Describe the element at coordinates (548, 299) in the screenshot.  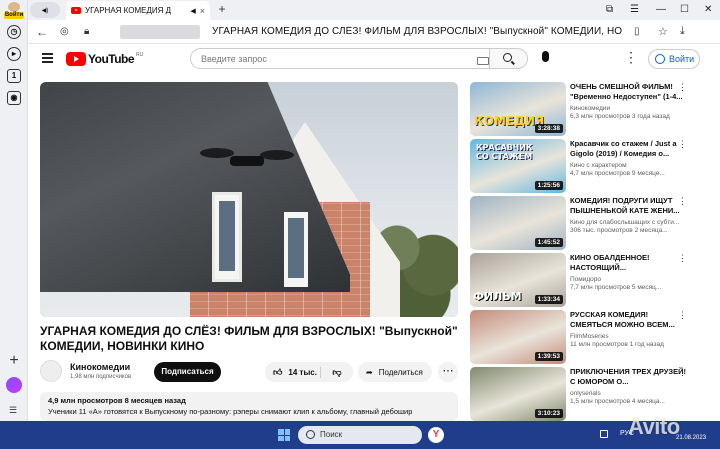
I see `rec-duration: 1:33:34` at that location.